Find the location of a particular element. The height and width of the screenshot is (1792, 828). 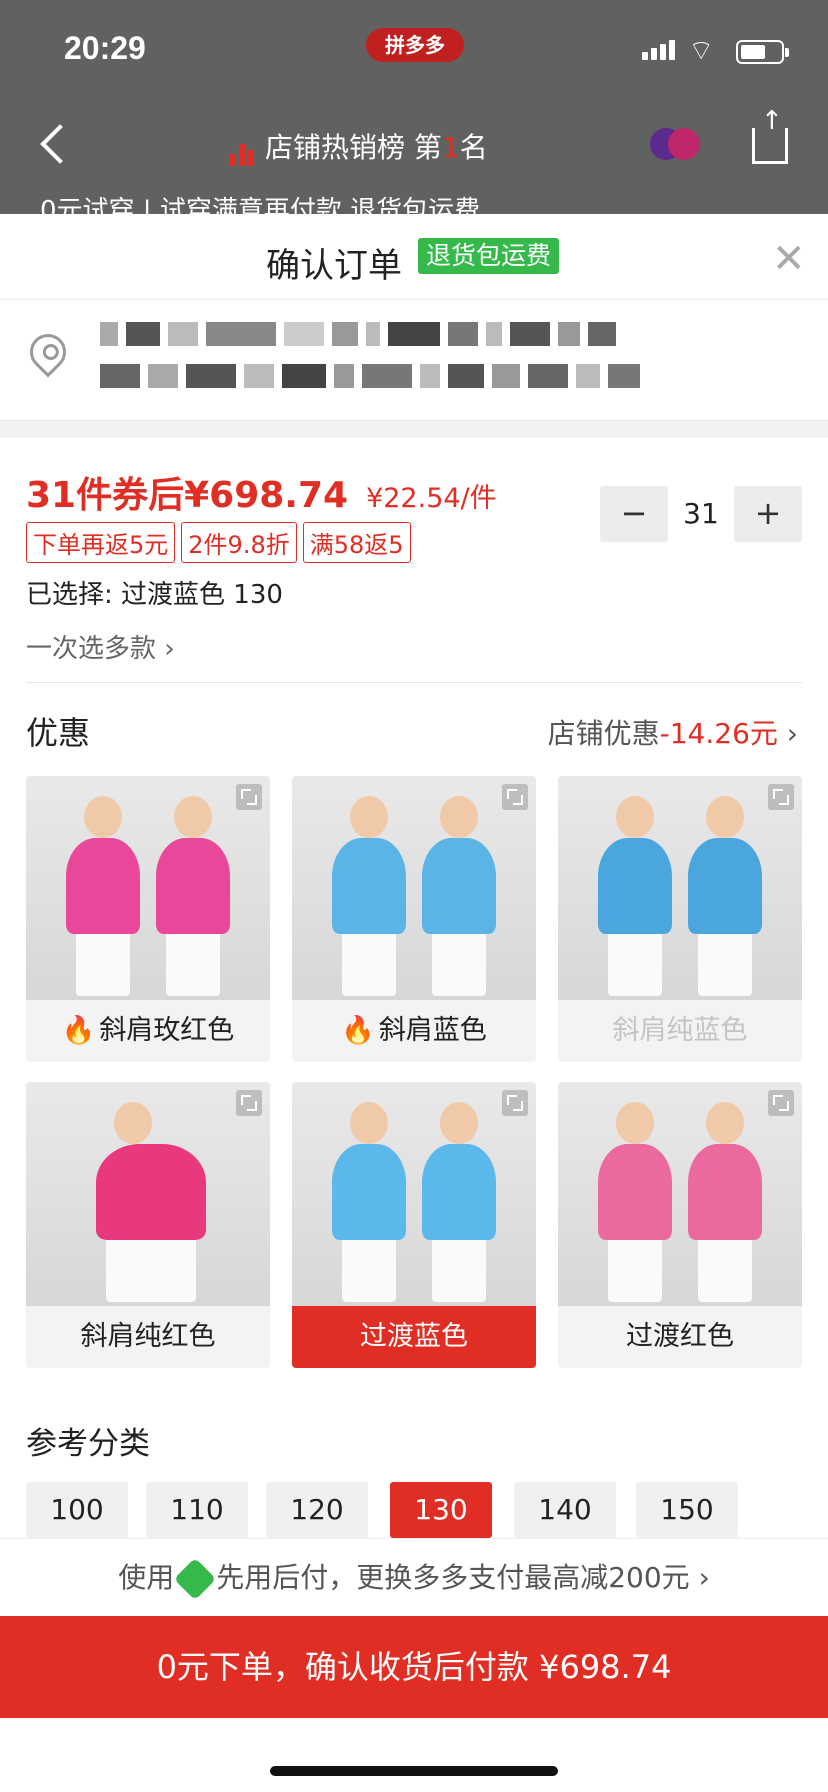

signal-icon is located at coordinates (660, 50).